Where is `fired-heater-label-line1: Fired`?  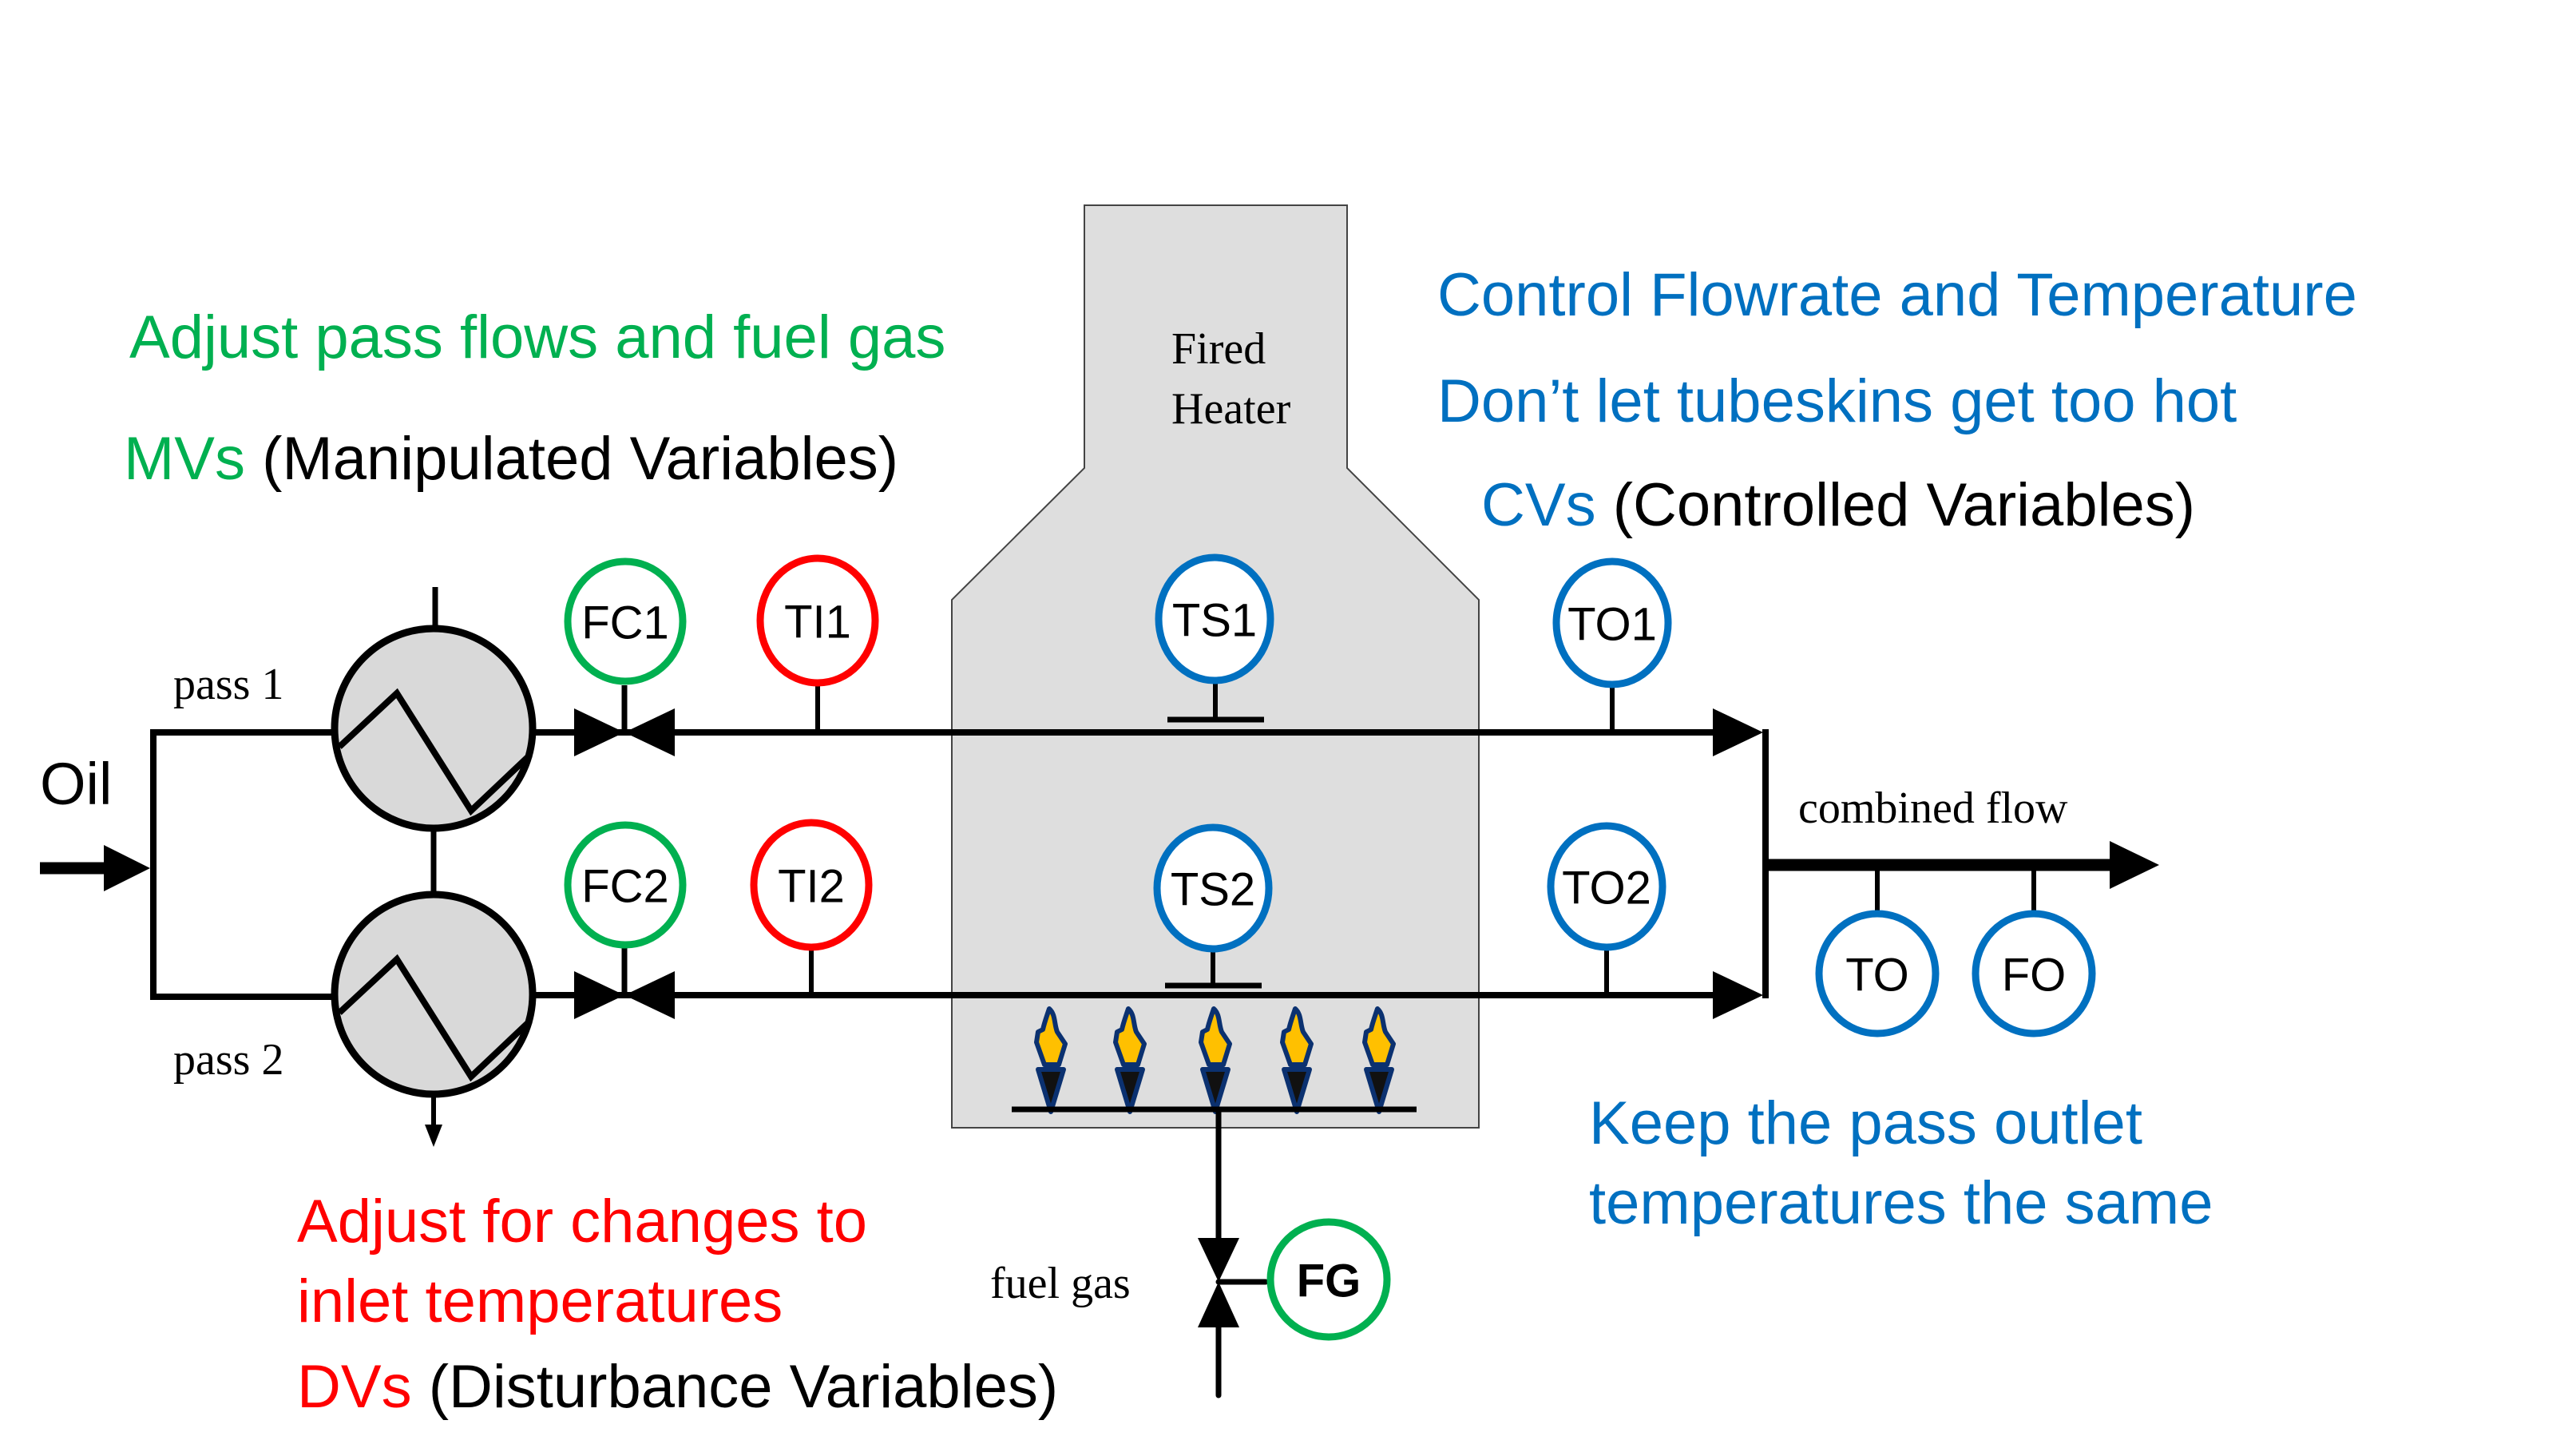
fired-heater-label-line1: Fired is located at coordinates (1218, 349).